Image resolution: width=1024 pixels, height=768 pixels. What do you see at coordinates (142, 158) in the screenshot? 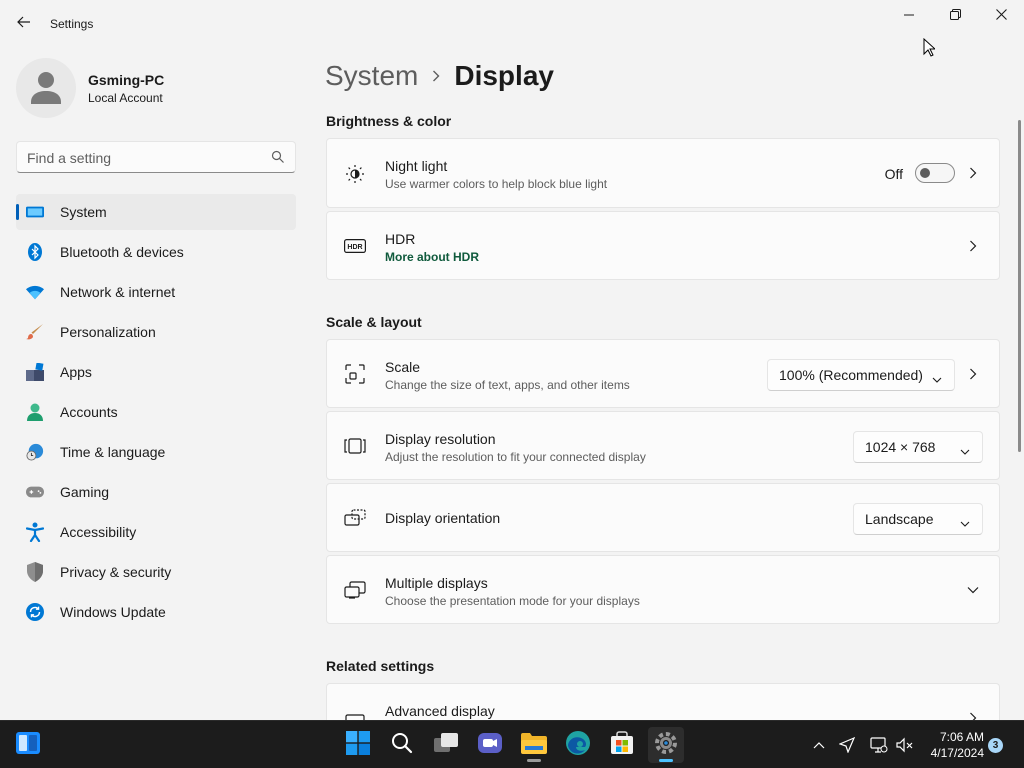
I see `search-input` at bounding box center [142, 158].